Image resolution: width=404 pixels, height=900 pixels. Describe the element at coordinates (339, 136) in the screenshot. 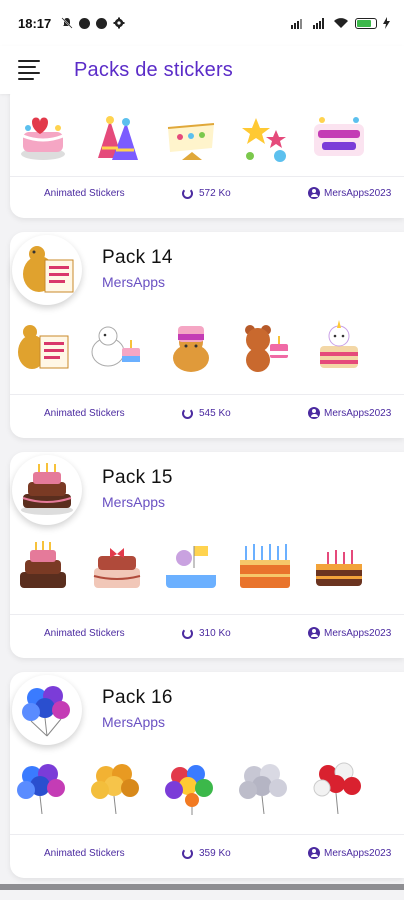

I see `birthday-party-sign-sticker` at that location.